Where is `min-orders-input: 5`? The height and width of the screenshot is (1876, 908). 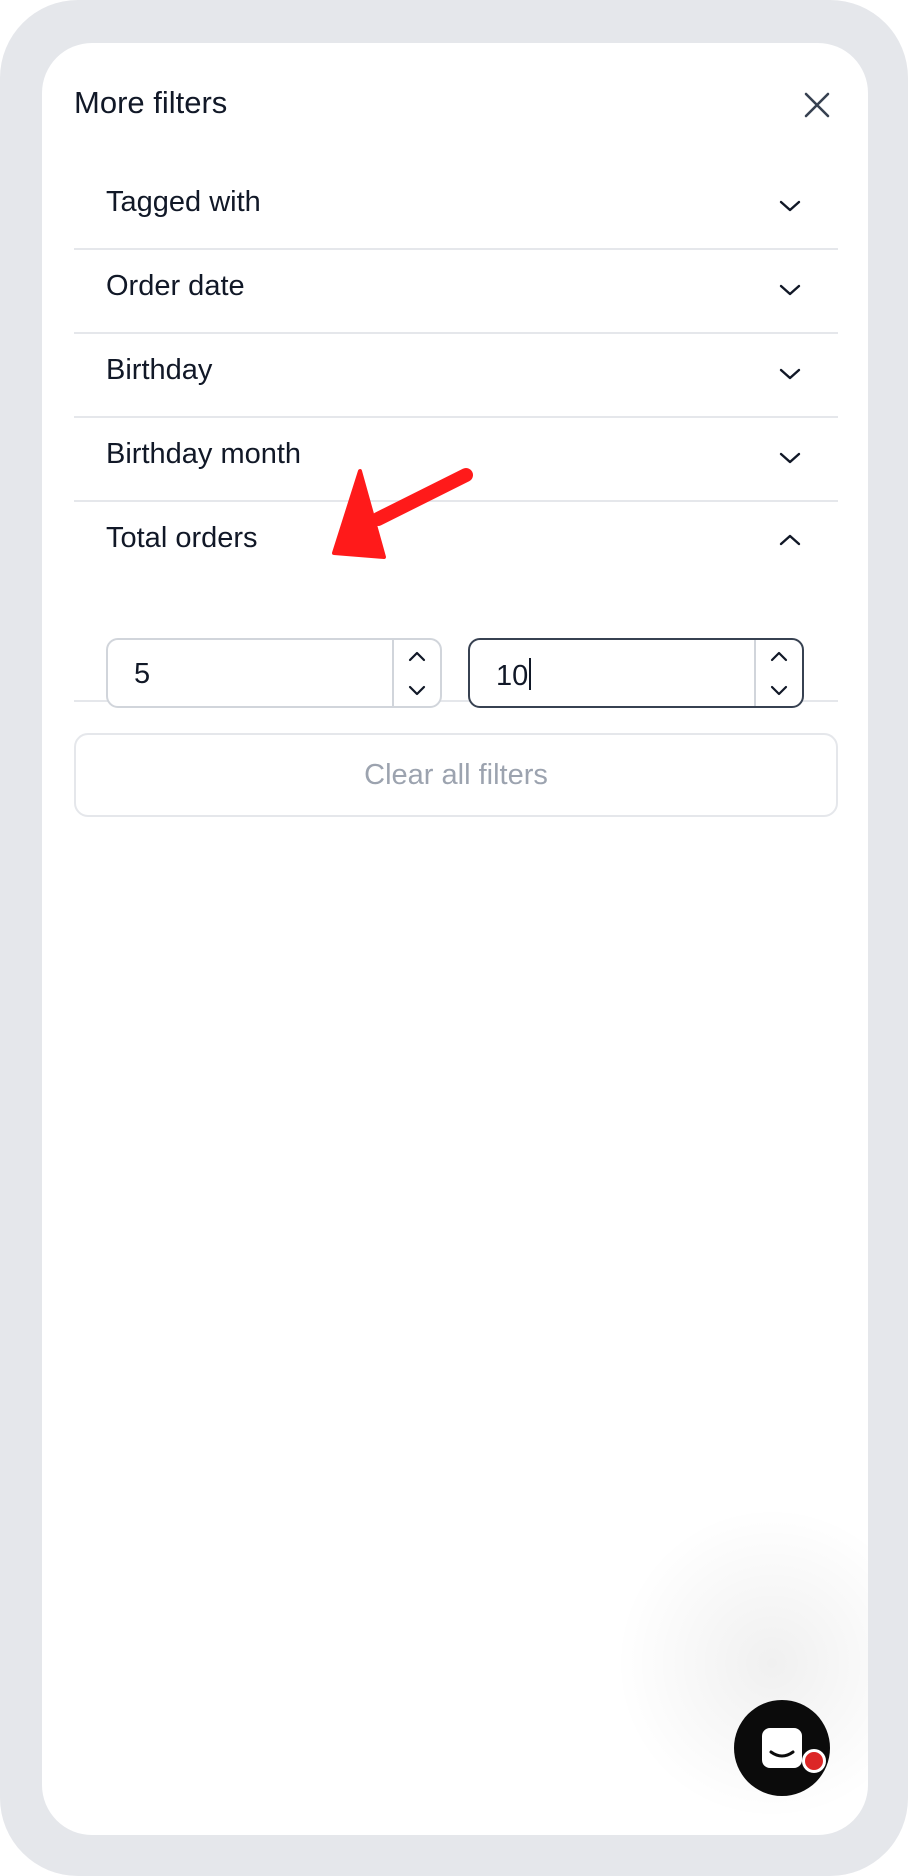
min-orders-input: 5 is located at coordinates (274, 673).